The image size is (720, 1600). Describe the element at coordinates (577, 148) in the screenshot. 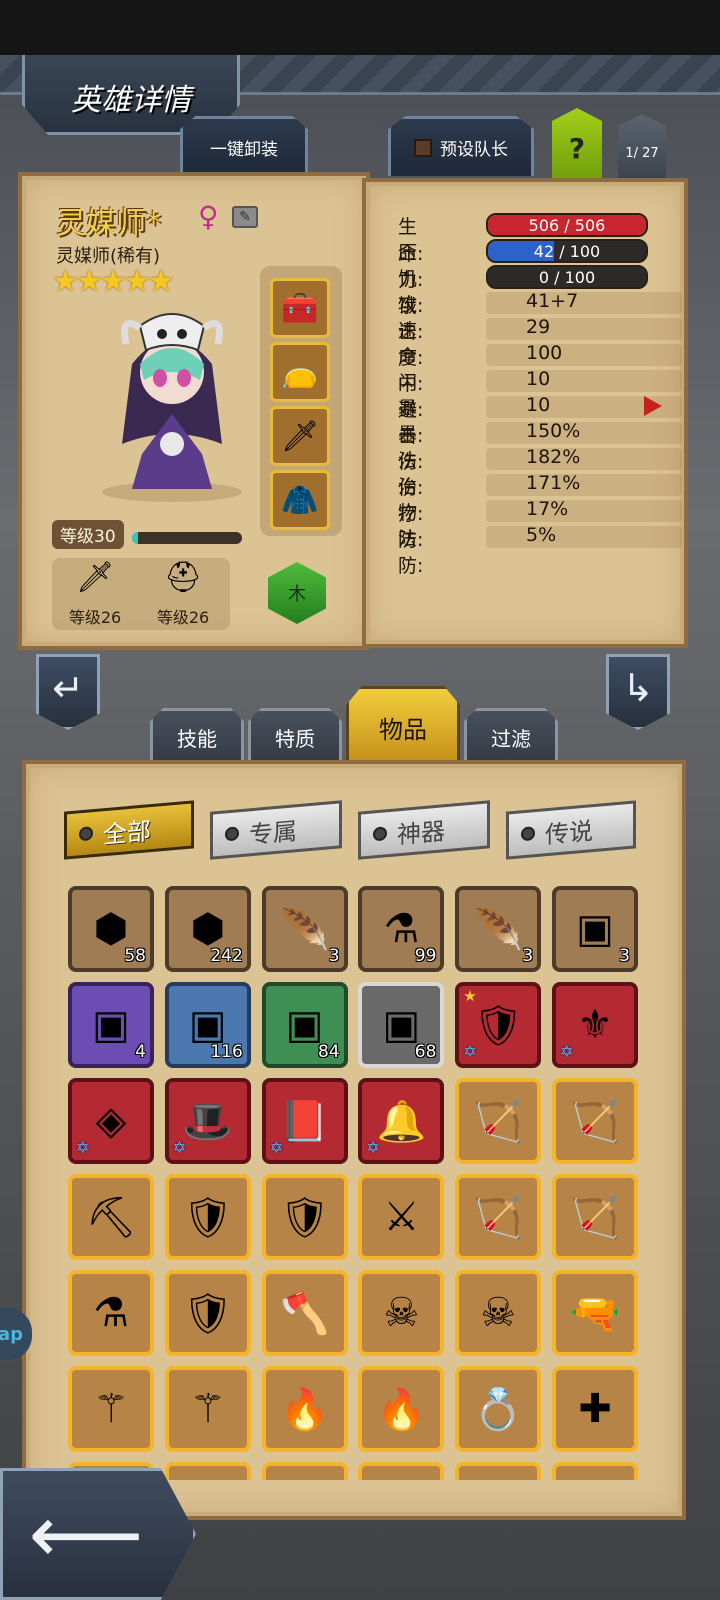

I see `help-label: ?` at that location.